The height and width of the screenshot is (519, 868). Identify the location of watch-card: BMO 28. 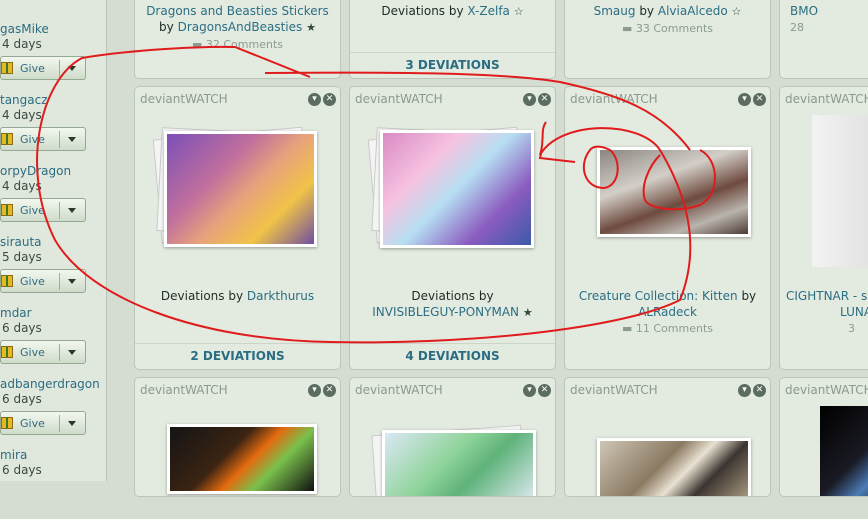
(823, 39).